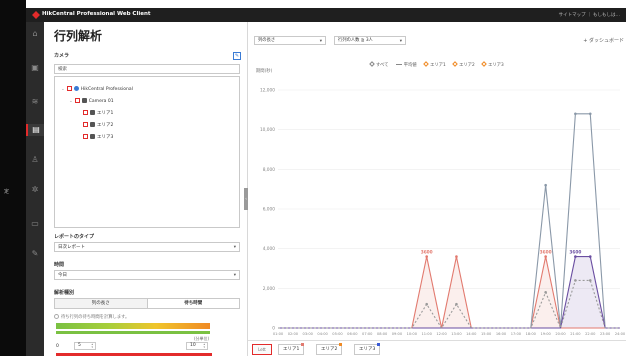 This screenshot has width=626, height=356. I want to click on time-label: 時間, so click(59, 265).